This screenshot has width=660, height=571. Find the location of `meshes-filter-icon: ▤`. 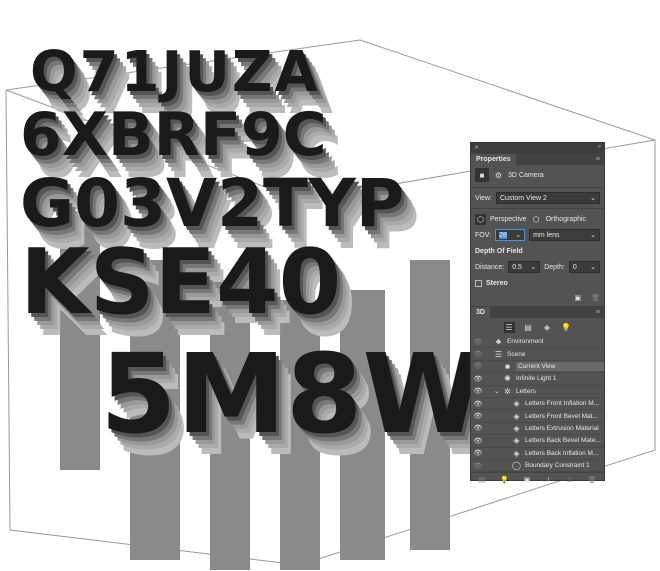

meshes-filter-icon: ▤ is located at coordinates (528, 327).